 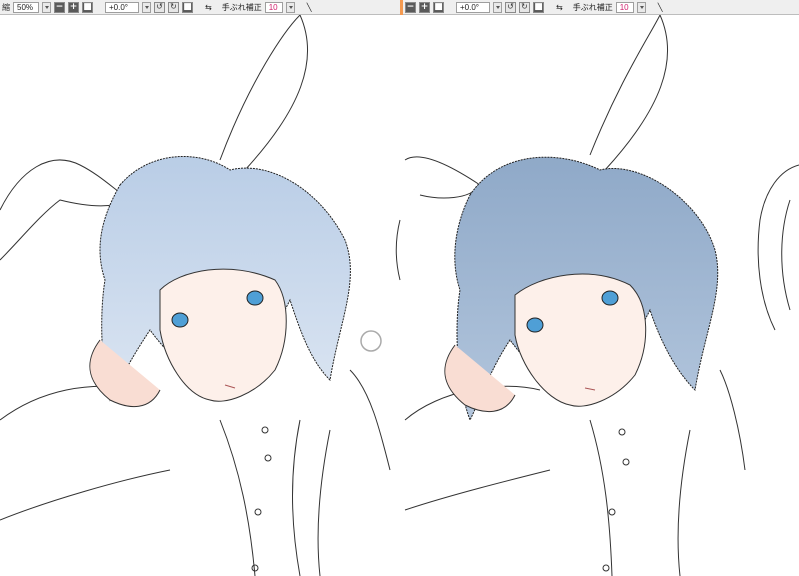 What do you see at coordinates (290, 7) in the screenshot?
I see `stabilizer-dropdown-button` at bounding box center [290, 7].